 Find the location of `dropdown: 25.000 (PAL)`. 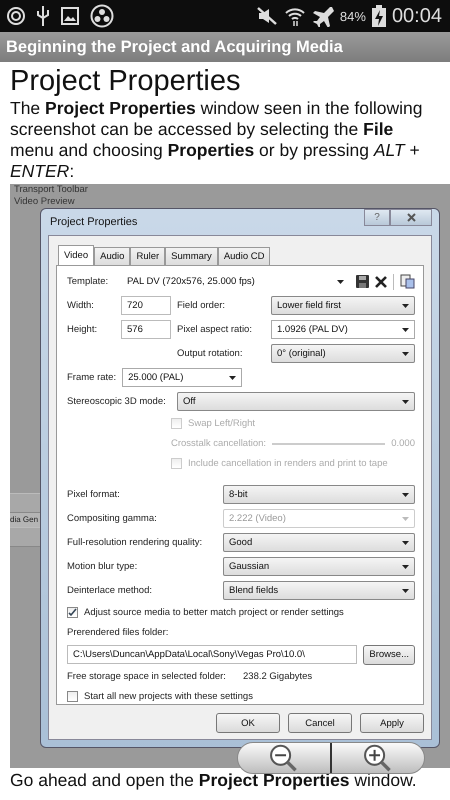

dropdown: 25.000 (PAL) is located at coordinates (182, 377).